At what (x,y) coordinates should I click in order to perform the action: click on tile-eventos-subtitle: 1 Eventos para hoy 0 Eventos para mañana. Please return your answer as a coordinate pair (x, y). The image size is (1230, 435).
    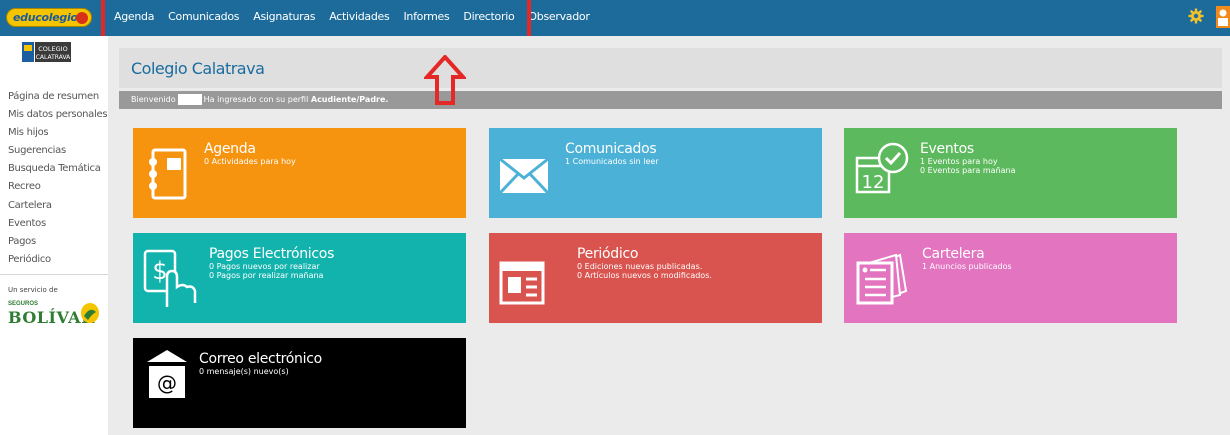
    Looking at the image, I should click on (968, 166).